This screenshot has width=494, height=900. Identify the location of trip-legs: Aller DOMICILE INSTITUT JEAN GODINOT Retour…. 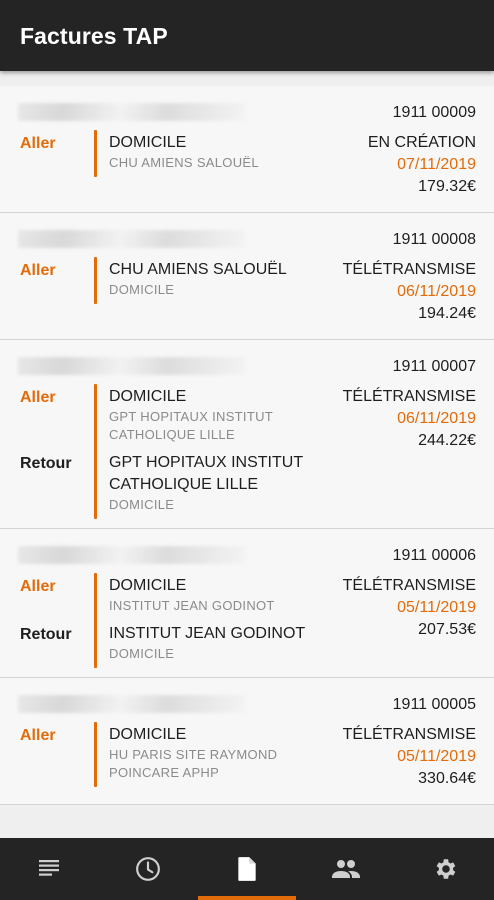
(173, 620).